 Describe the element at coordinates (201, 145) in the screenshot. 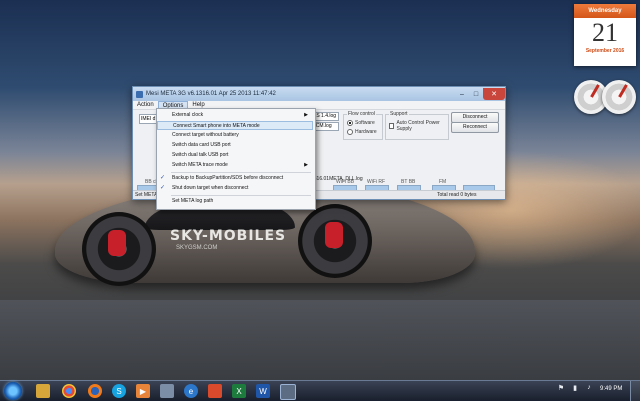

I see `menu-item-label: Switch data card USB port` at that location.